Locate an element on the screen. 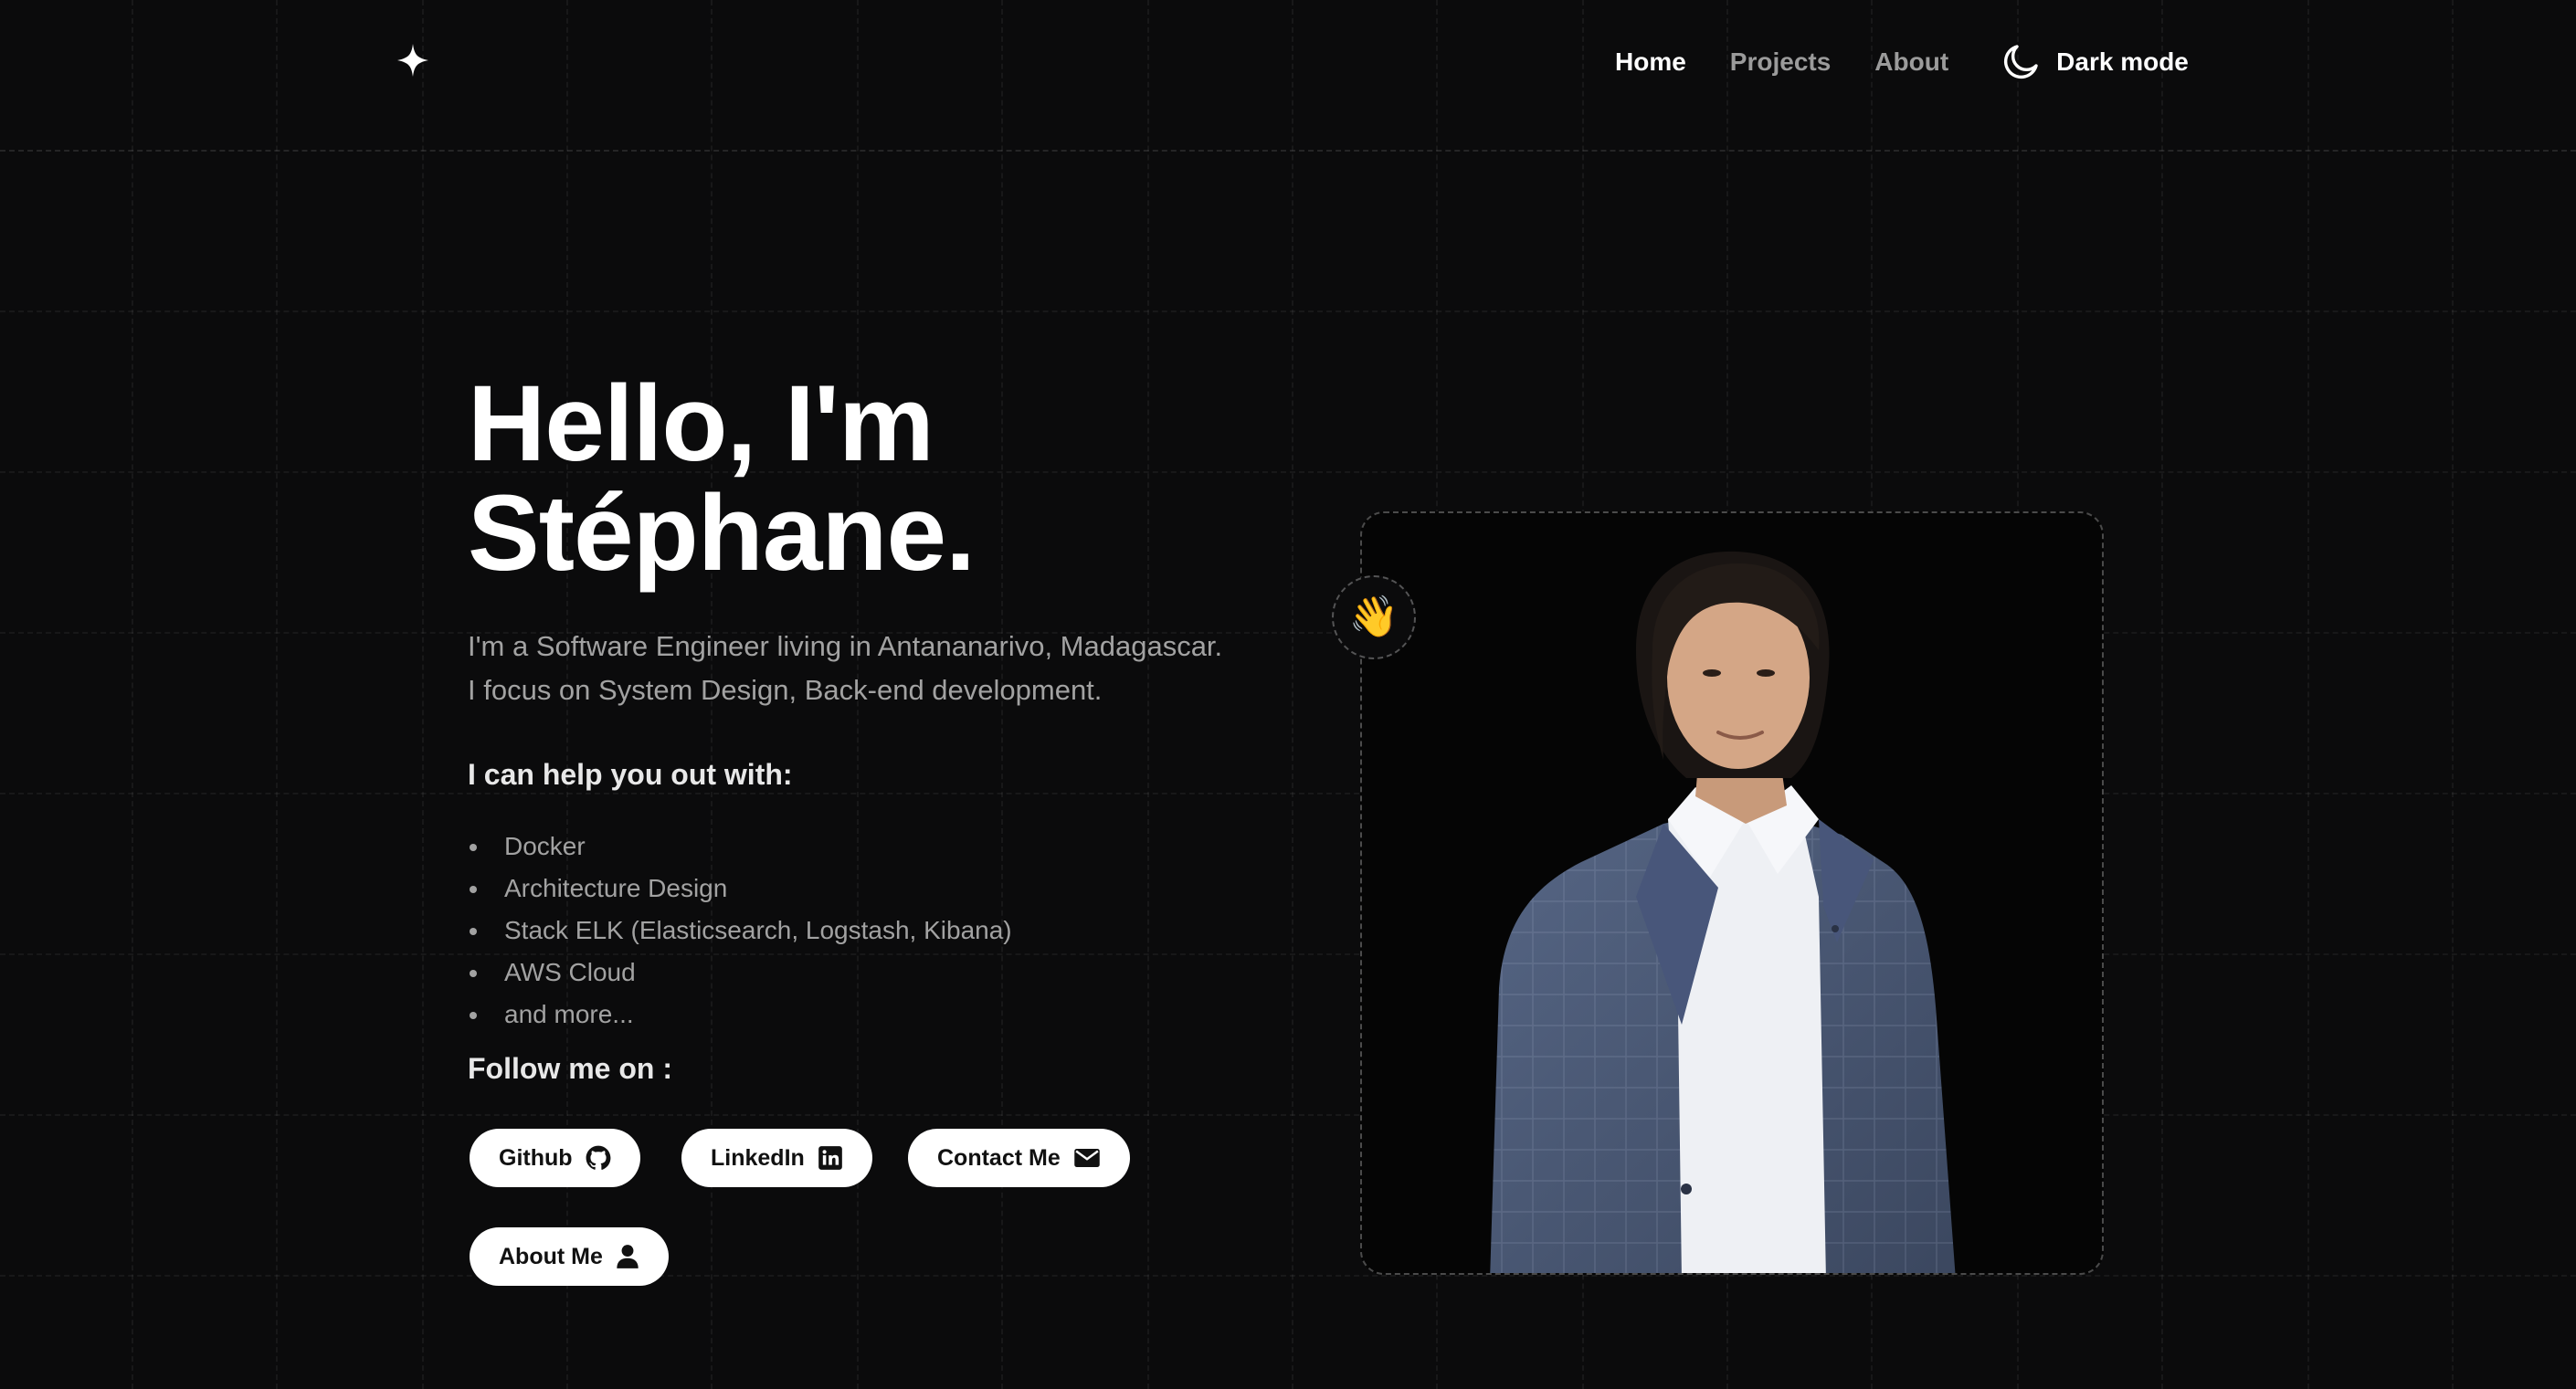 Image resolution: width=2576 pixels, height=1389 pixels. linkedin-button: LinkedIn is located at coordinates (776, 1158).